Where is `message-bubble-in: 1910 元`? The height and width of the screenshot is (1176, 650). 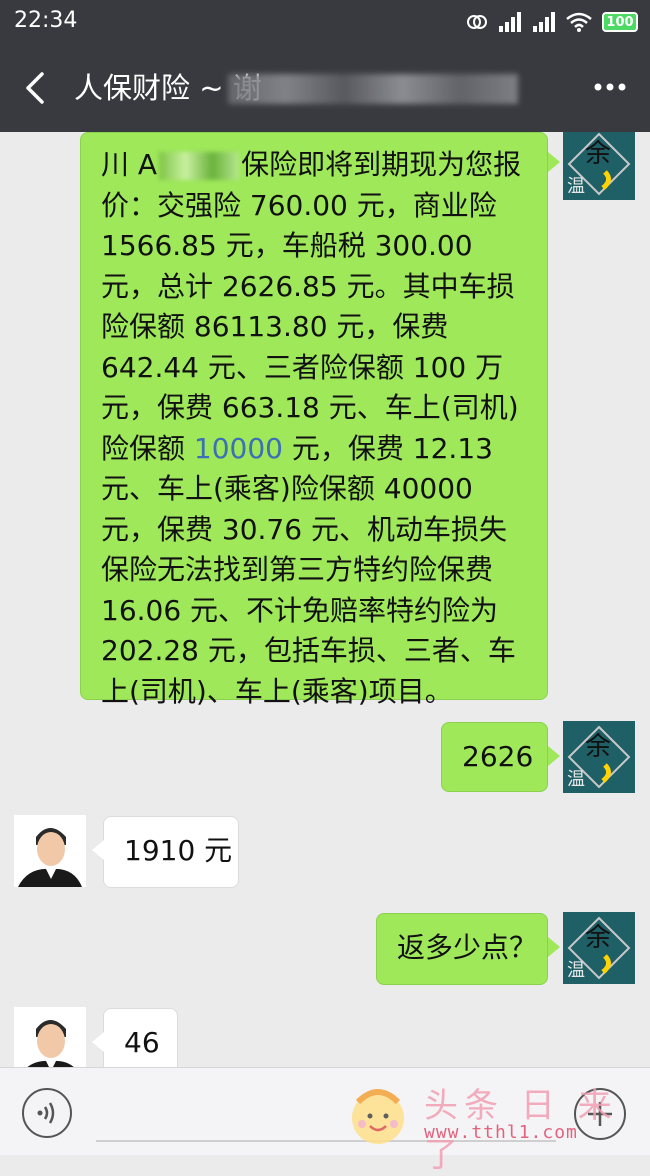 message-bubble-in: 1910 元 is located at coordinates (171, 852).